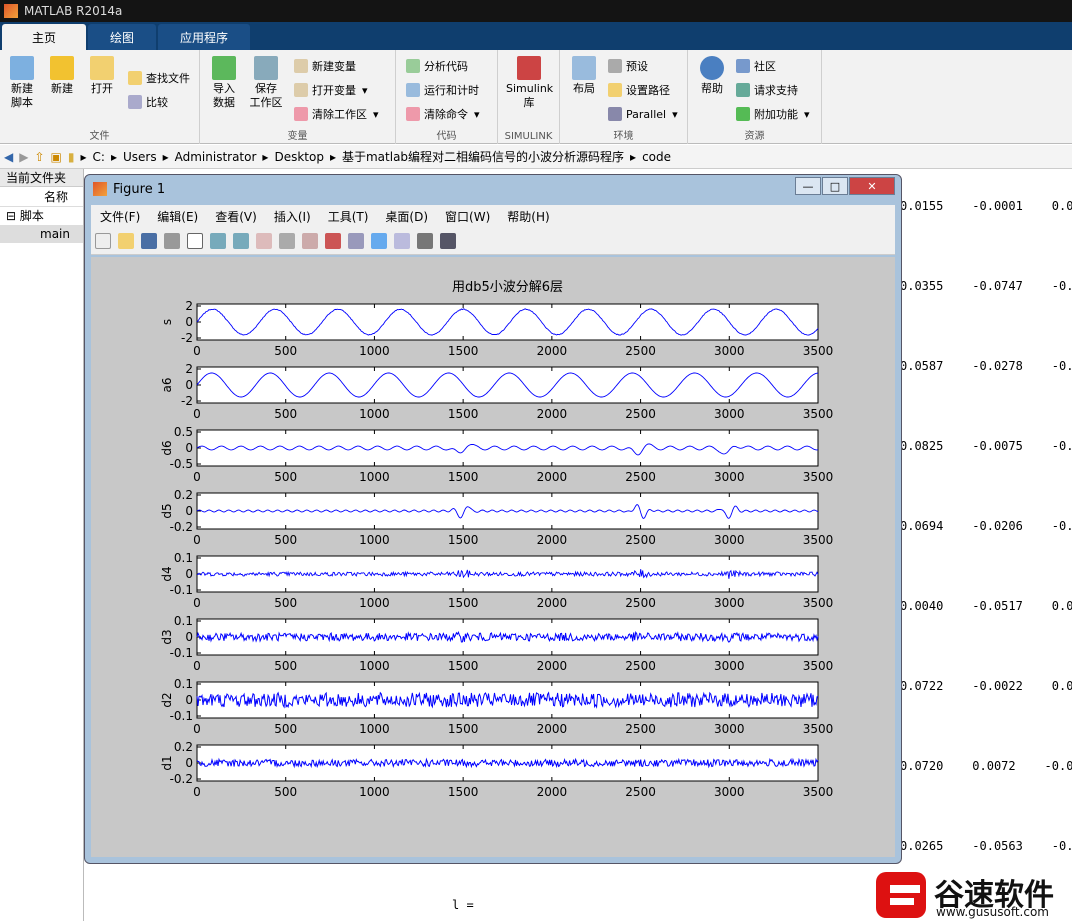  I want to click on command-output-row: 0.0722 -0.0022 0.05, so click(986, 686).